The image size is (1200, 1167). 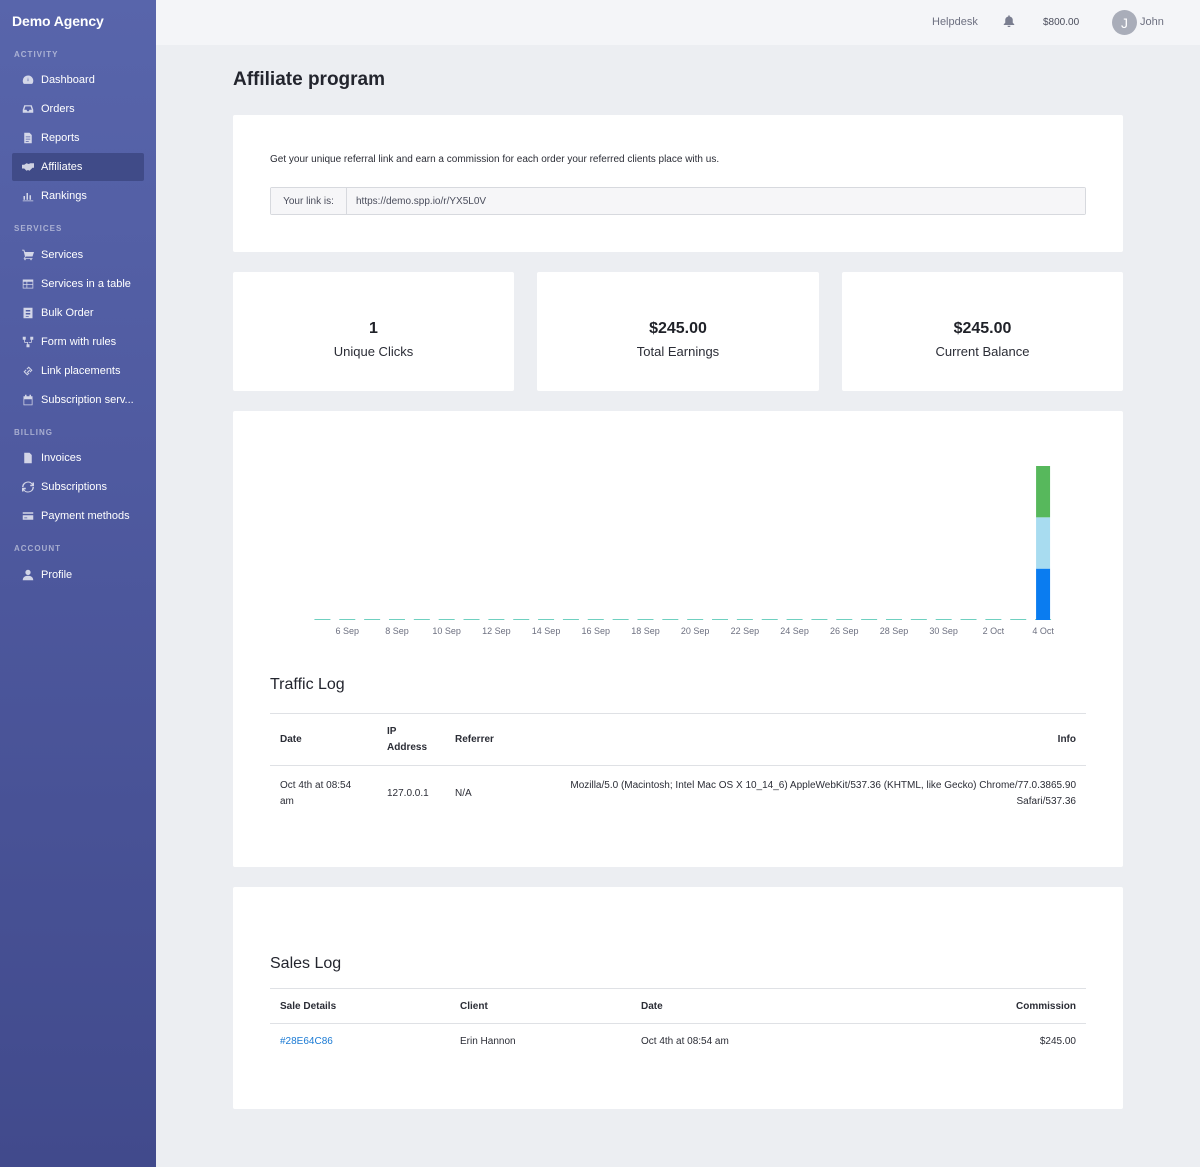 What do you see at coordinates (463, 793) in the screenshot?
I see `traffic-referrer: N/A` at bounding box center [463, 793].